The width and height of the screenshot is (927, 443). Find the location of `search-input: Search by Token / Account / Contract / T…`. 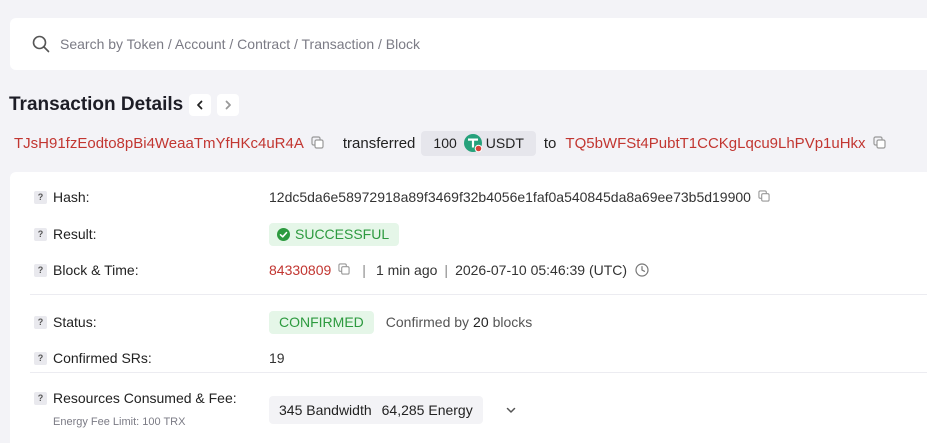

search-input: Search by Token / Account / Contract / T… is located at coordinates (240, 44).